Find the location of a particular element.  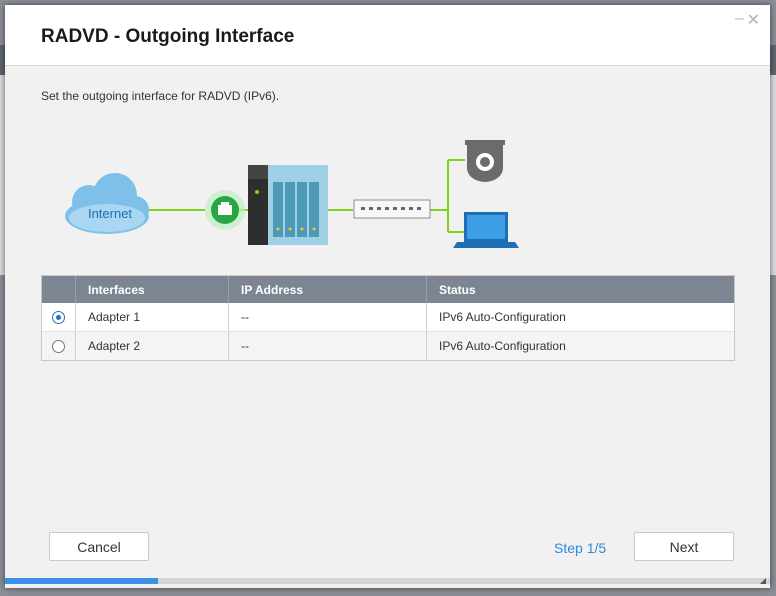

network-diagram: Internet is located at coordinates (292, 194).